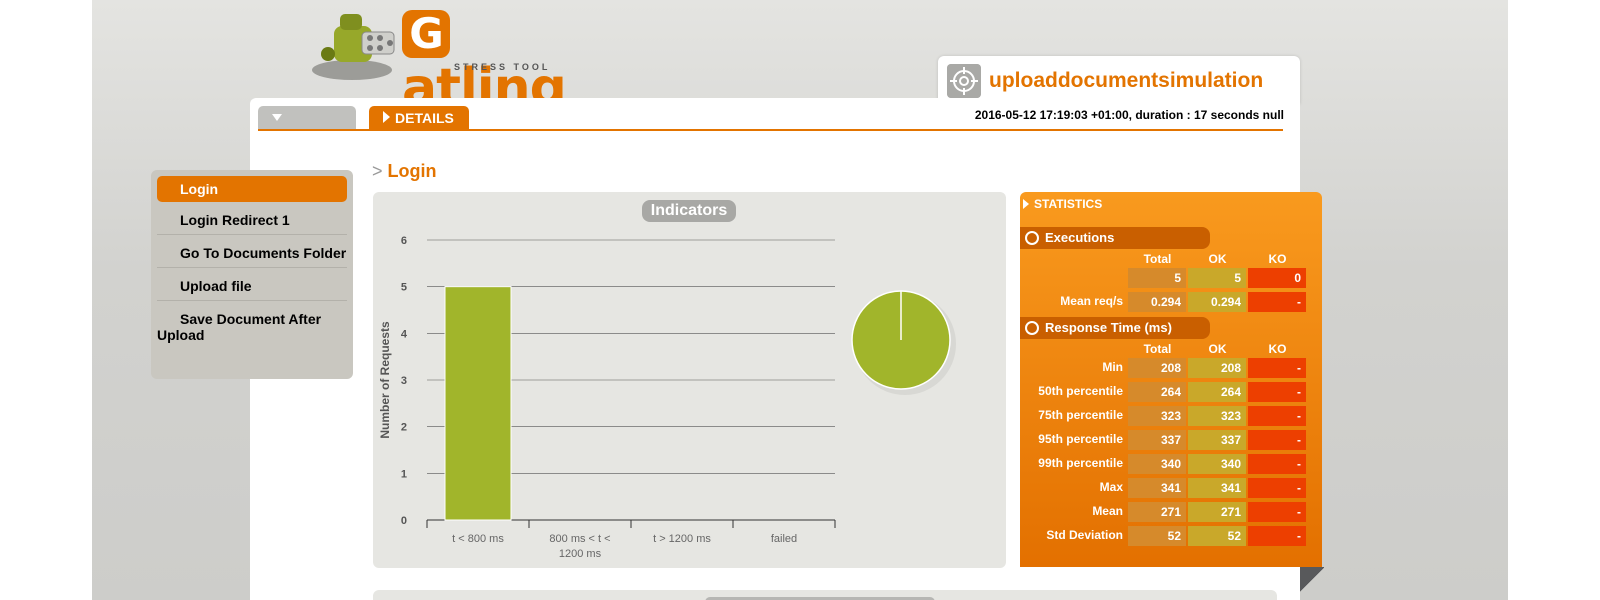 The width and height of the screenshot is (1600, 600). Describe the element at coordinates (1157, 368) in the screenshot. I see `cell-total: 208` at that location.